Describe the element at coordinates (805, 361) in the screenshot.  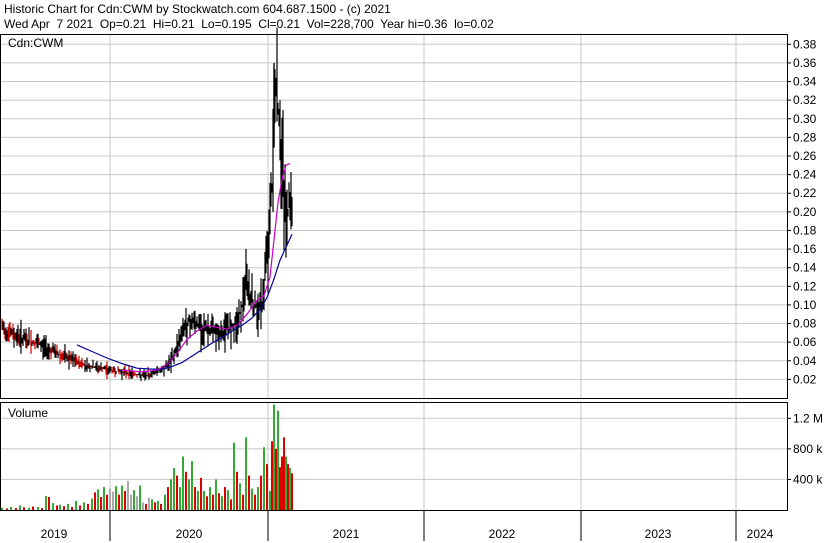
I see `price-tick-label: 0.04` at that location.